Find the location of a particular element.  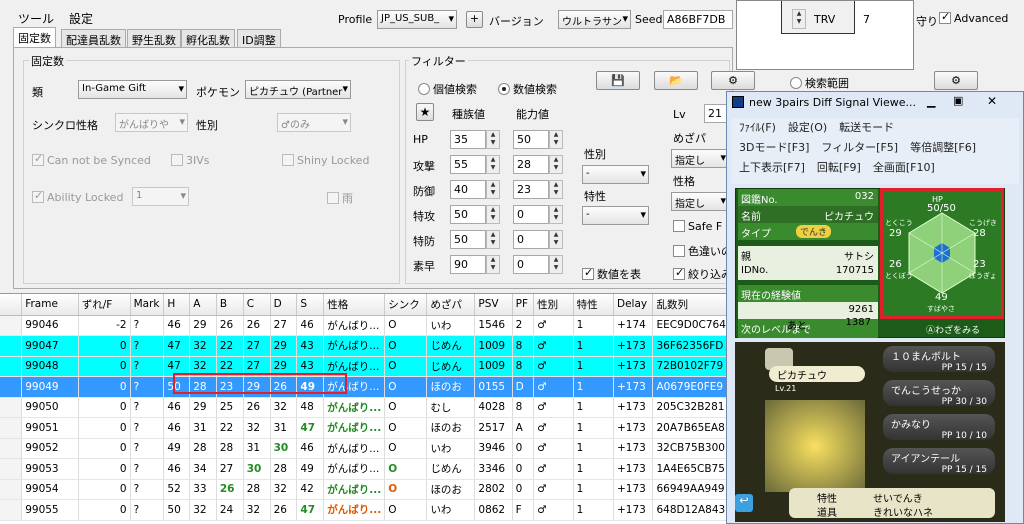

stat-search-radio: 数値検索 is located at coordinates (527, 89).